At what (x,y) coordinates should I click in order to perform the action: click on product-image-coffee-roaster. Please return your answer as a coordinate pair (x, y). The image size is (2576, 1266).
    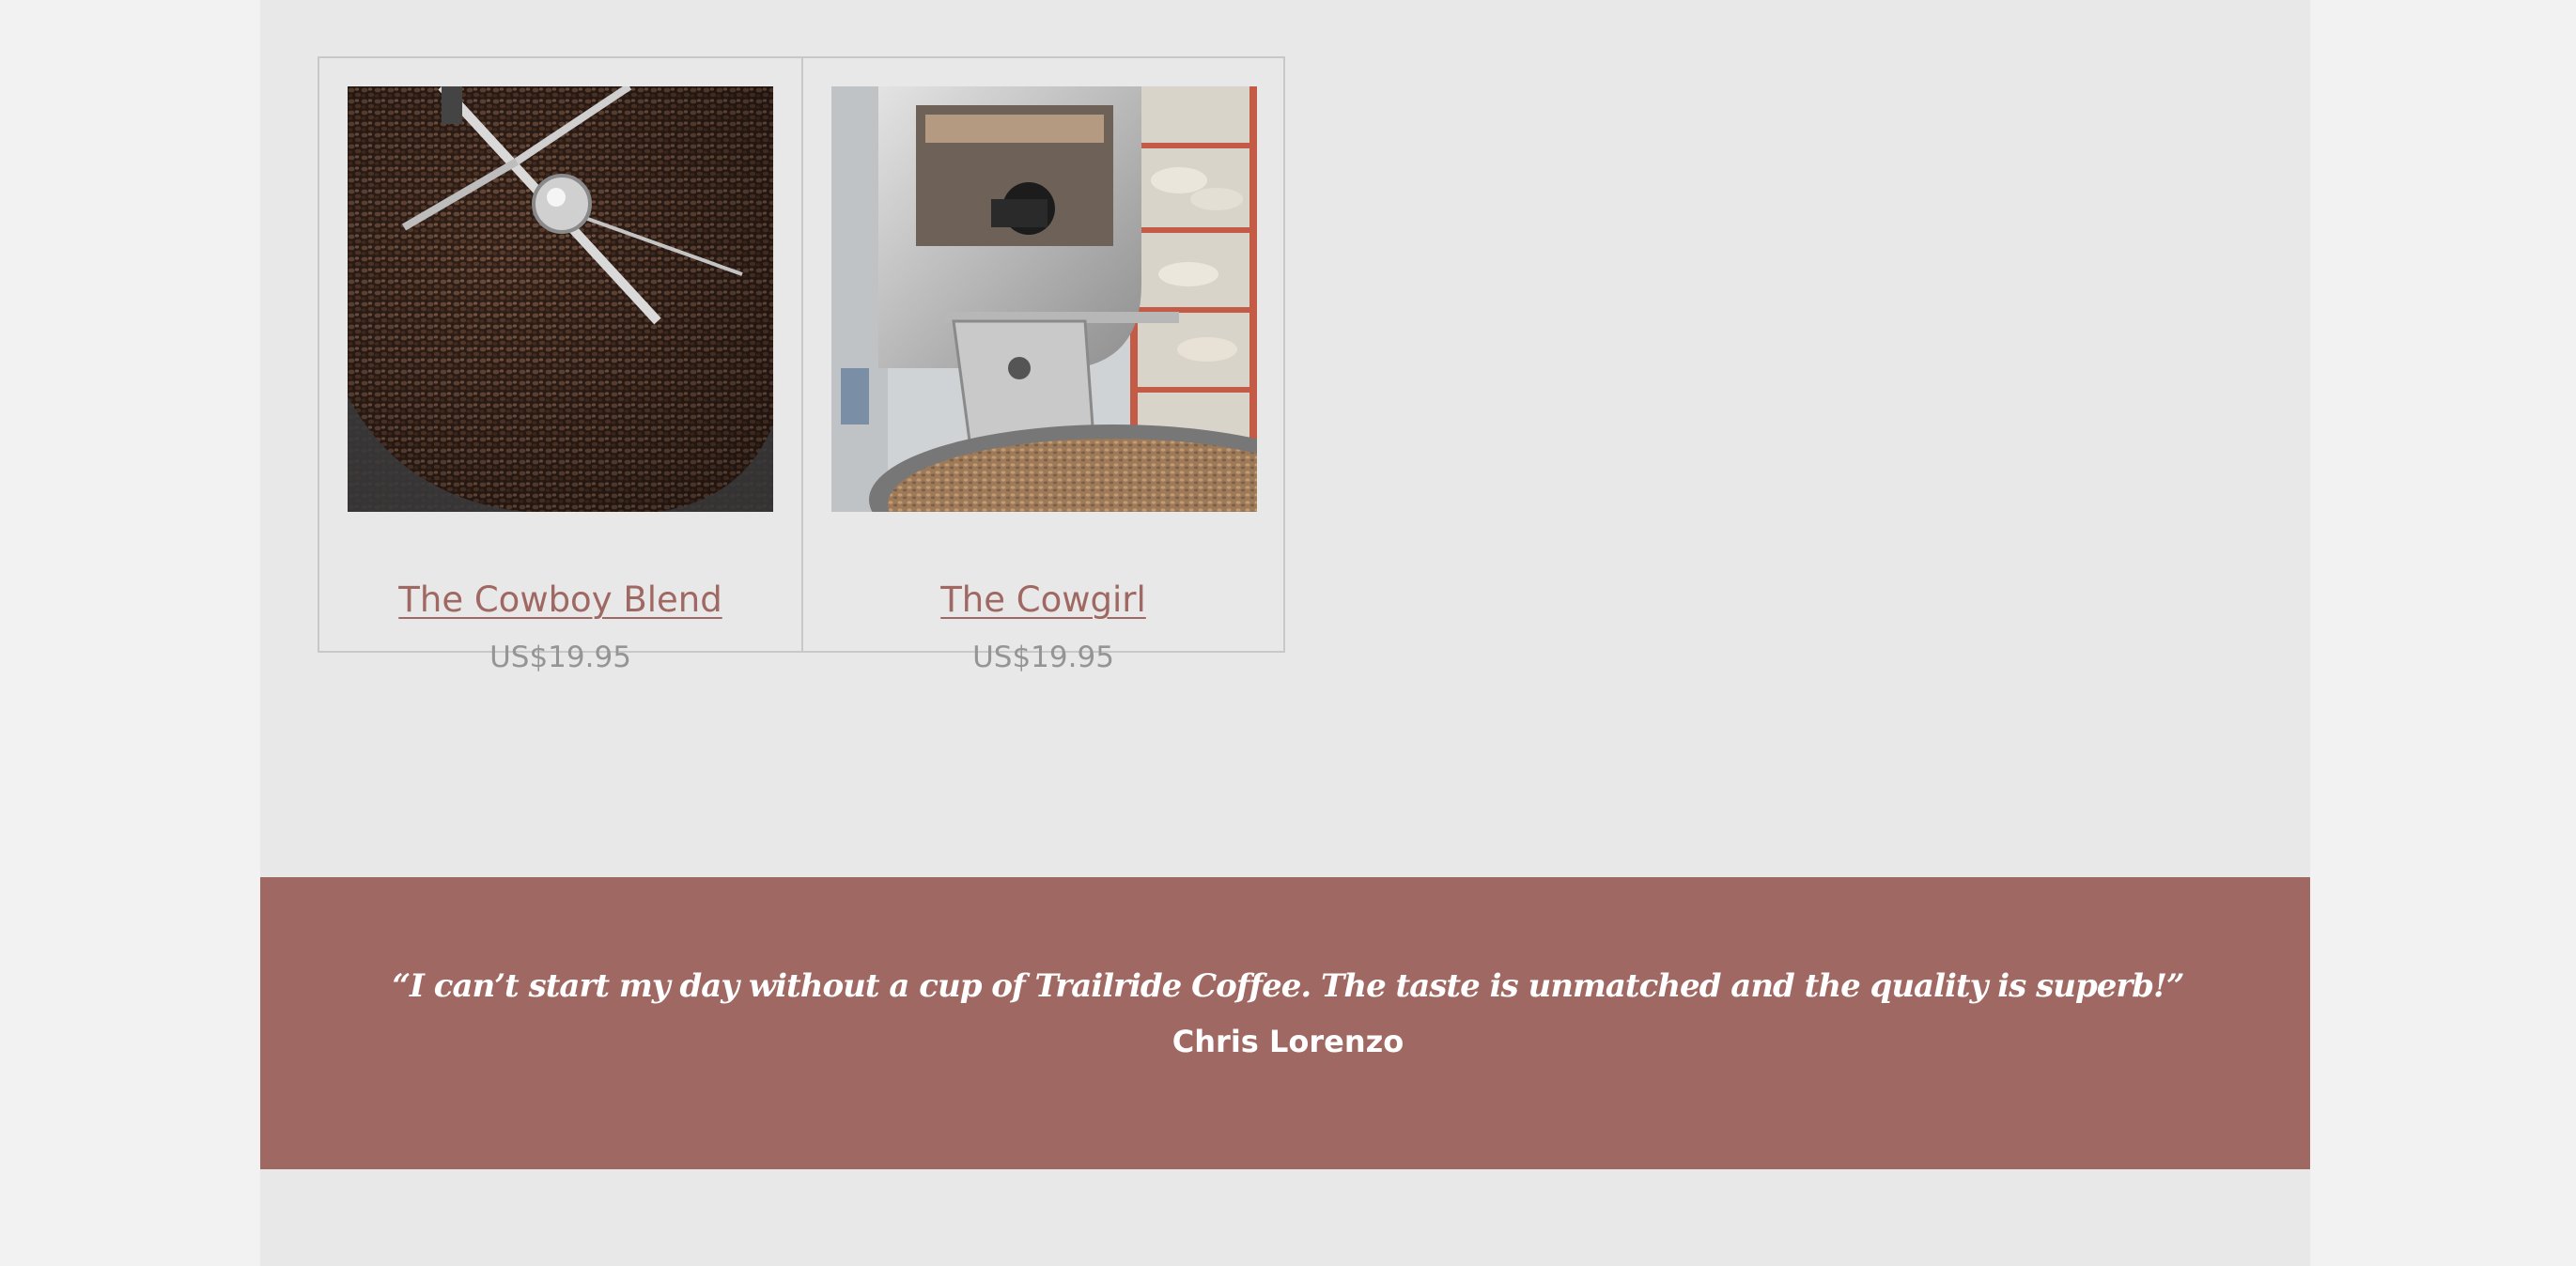
    Looking at the image, I should click on (1044, 299).